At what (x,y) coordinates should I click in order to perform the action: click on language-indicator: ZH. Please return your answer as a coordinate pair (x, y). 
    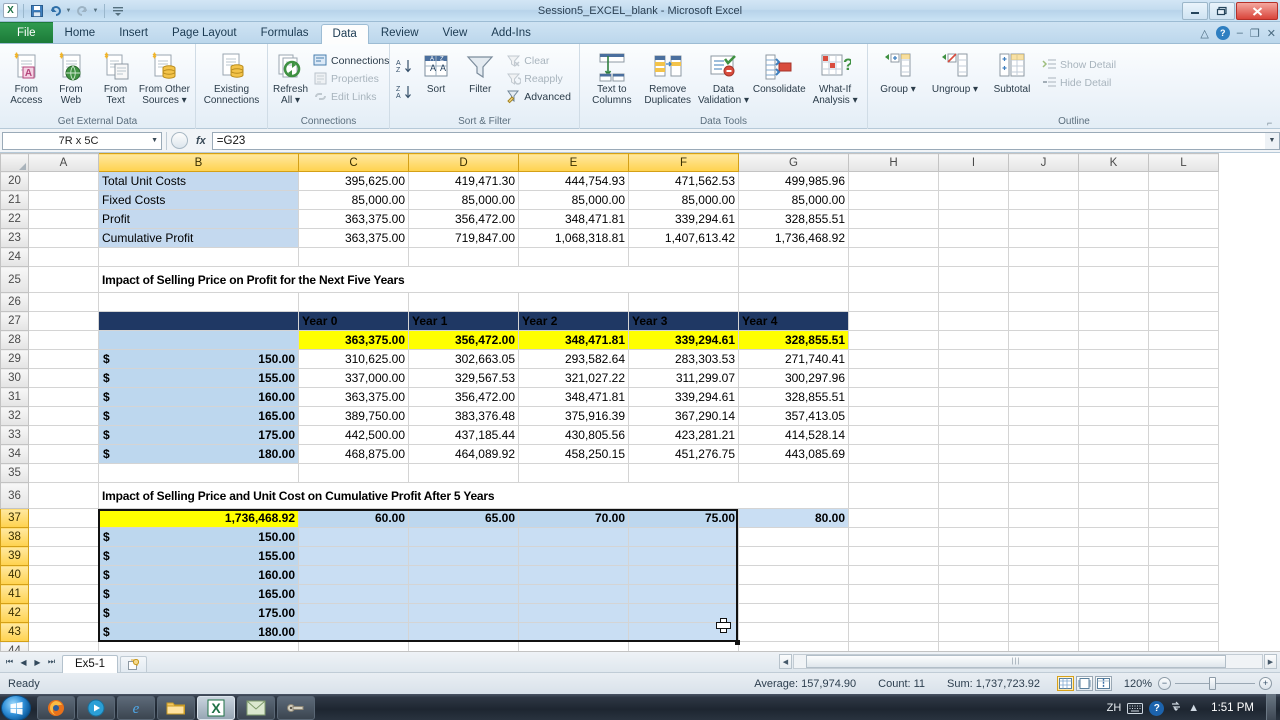
    Looking at the image, I should click on (1114, 708).